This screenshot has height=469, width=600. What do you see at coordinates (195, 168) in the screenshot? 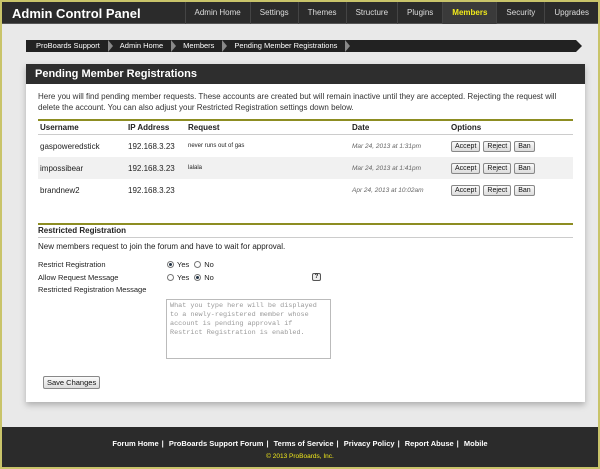
I see `cell-request: lalala` at bounding box center [195, 168].